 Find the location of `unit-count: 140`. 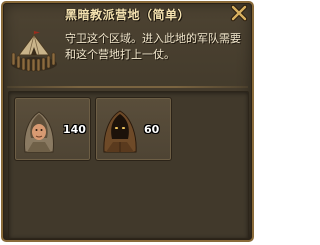

unit-count: 140 is located at coordinates (74, 129).